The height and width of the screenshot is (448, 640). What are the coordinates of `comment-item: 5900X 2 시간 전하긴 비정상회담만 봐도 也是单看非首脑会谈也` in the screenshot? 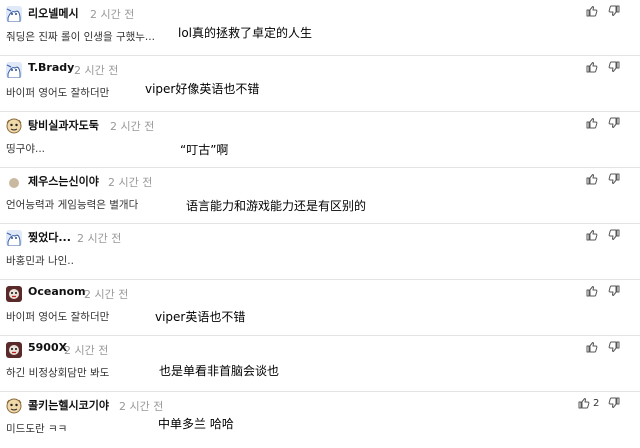 It's located at (320, 364).